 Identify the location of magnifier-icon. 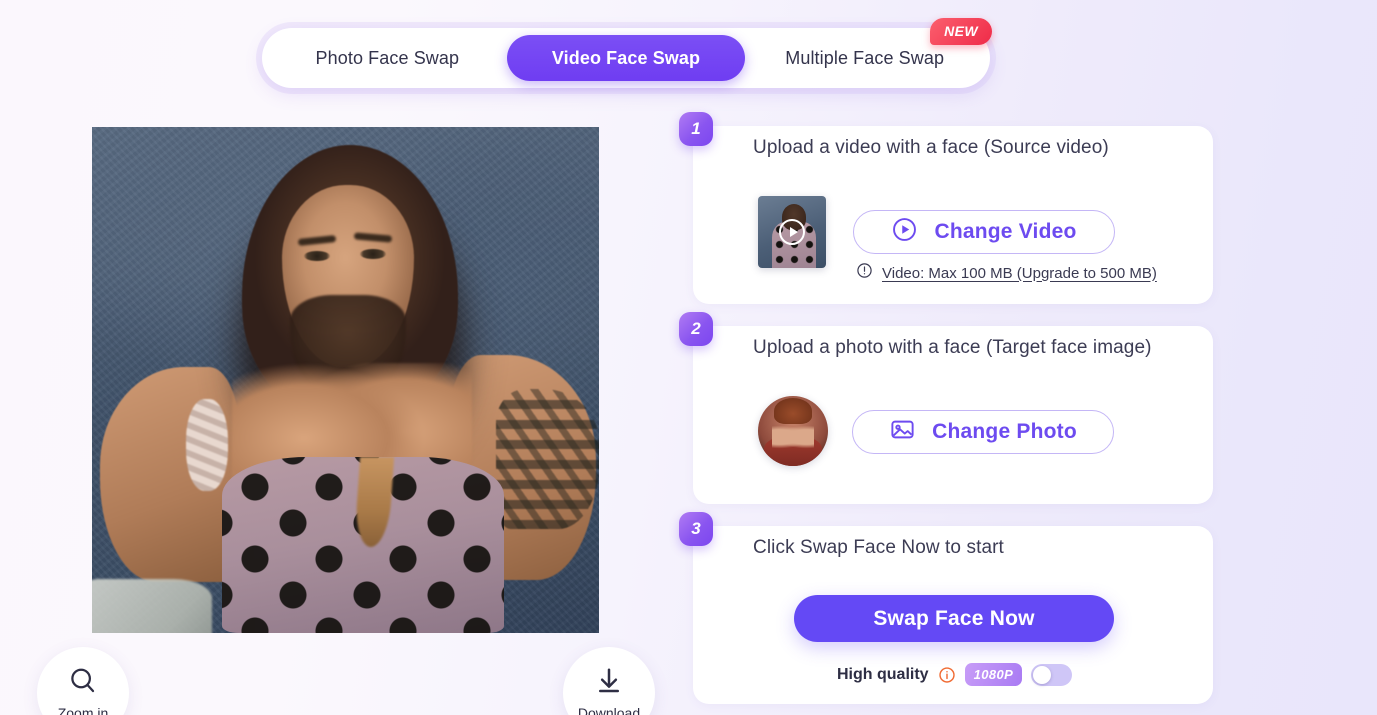
(83, 683).